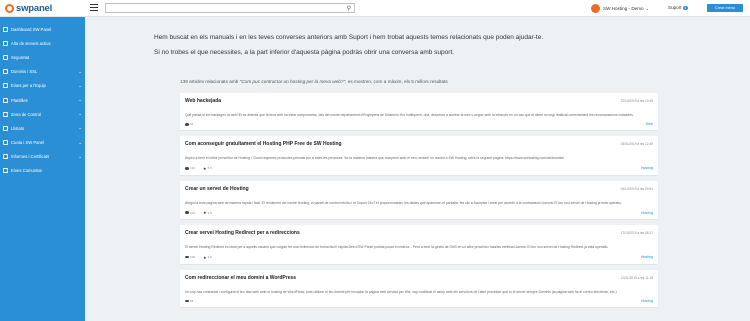  I want to click on article-stats: 41, so click(189, 124).